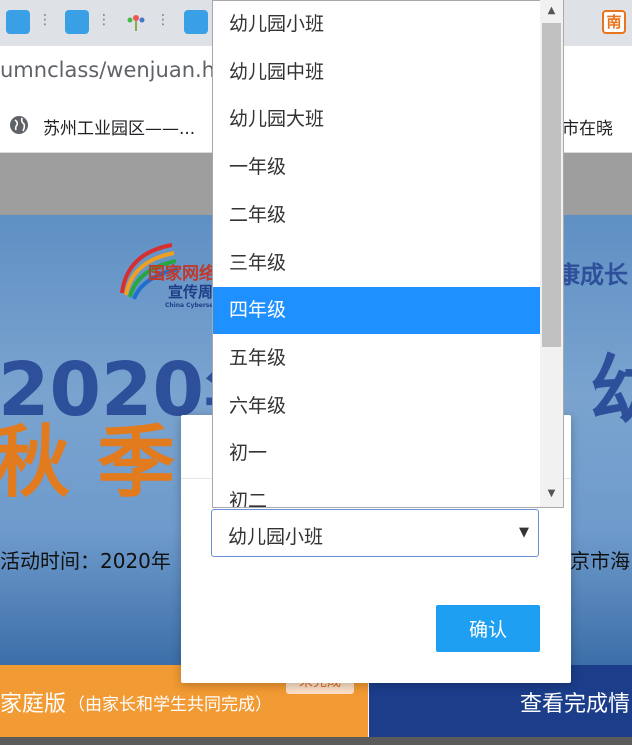 Image resolution: width=632 pixels, height=745 pixels. What do you see at coordinates (614, 22) in the screenshot?
I see `south-tab-icon: 南` at bounding box center [614, 22].